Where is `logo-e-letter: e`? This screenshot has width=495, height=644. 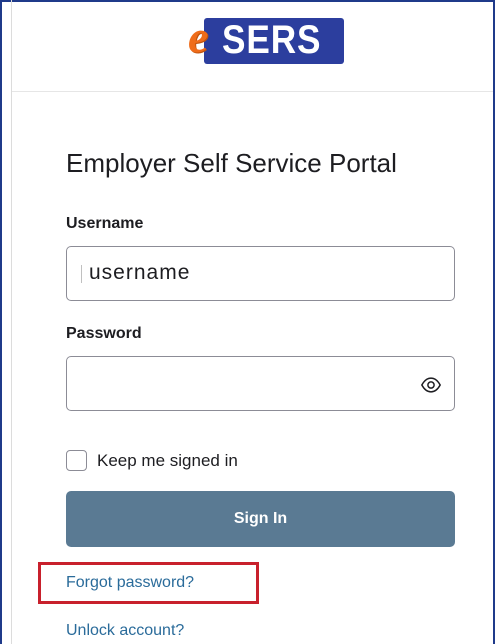
logo-e-letter: e is located at coordinates (198, 36).